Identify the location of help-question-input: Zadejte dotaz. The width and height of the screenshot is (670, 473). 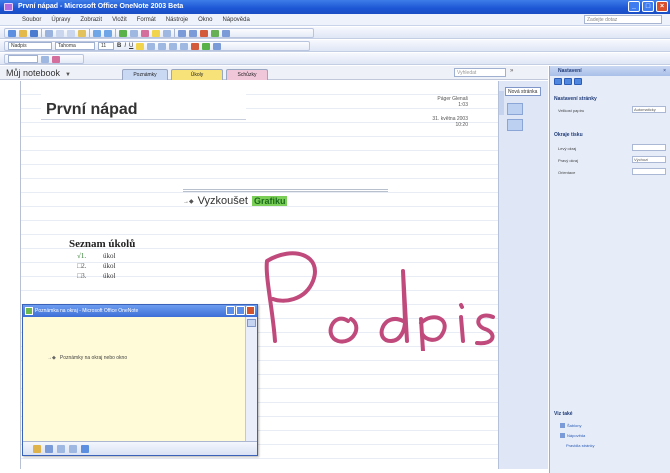
(623, 19).